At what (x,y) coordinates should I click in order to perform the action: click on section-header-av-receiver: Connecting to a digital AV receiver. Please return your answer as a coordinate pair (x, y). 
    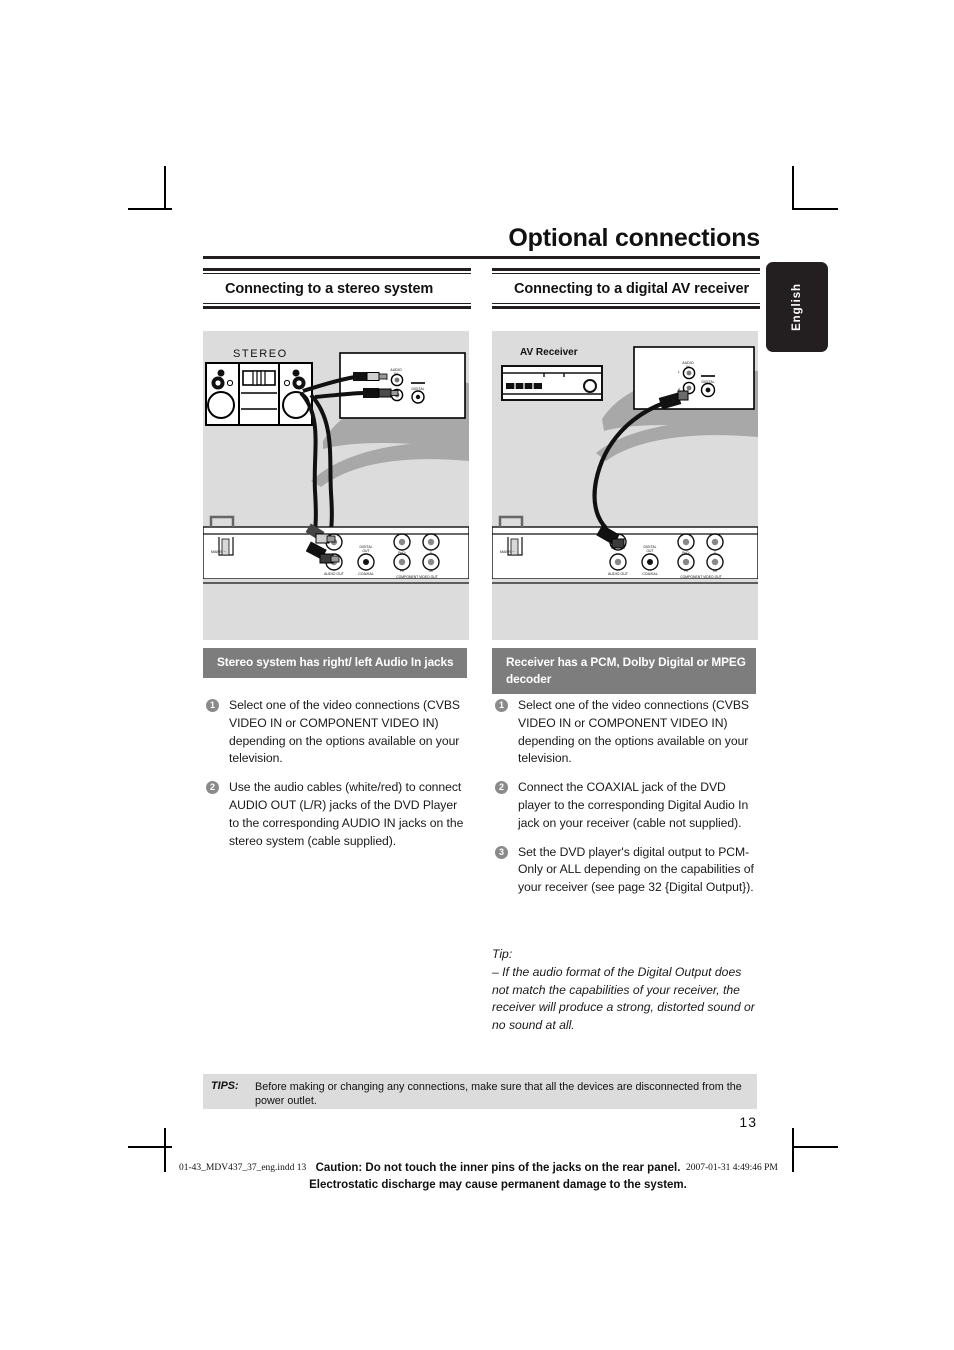
    Looking at the image, I should click on (626, 288).